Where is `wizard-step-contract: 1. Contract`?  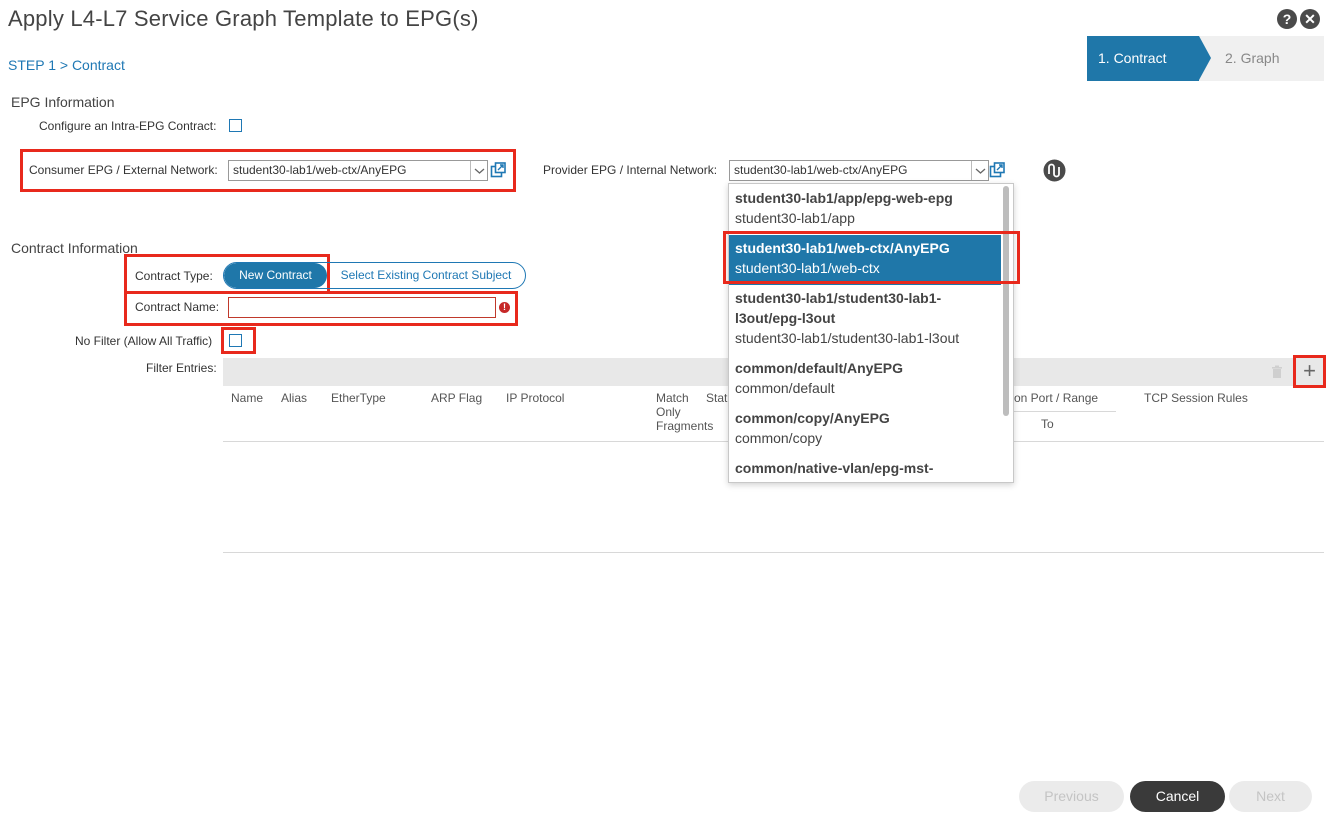
wizard-step-contract: 1. Contract is located at coordinates (1143, 58).